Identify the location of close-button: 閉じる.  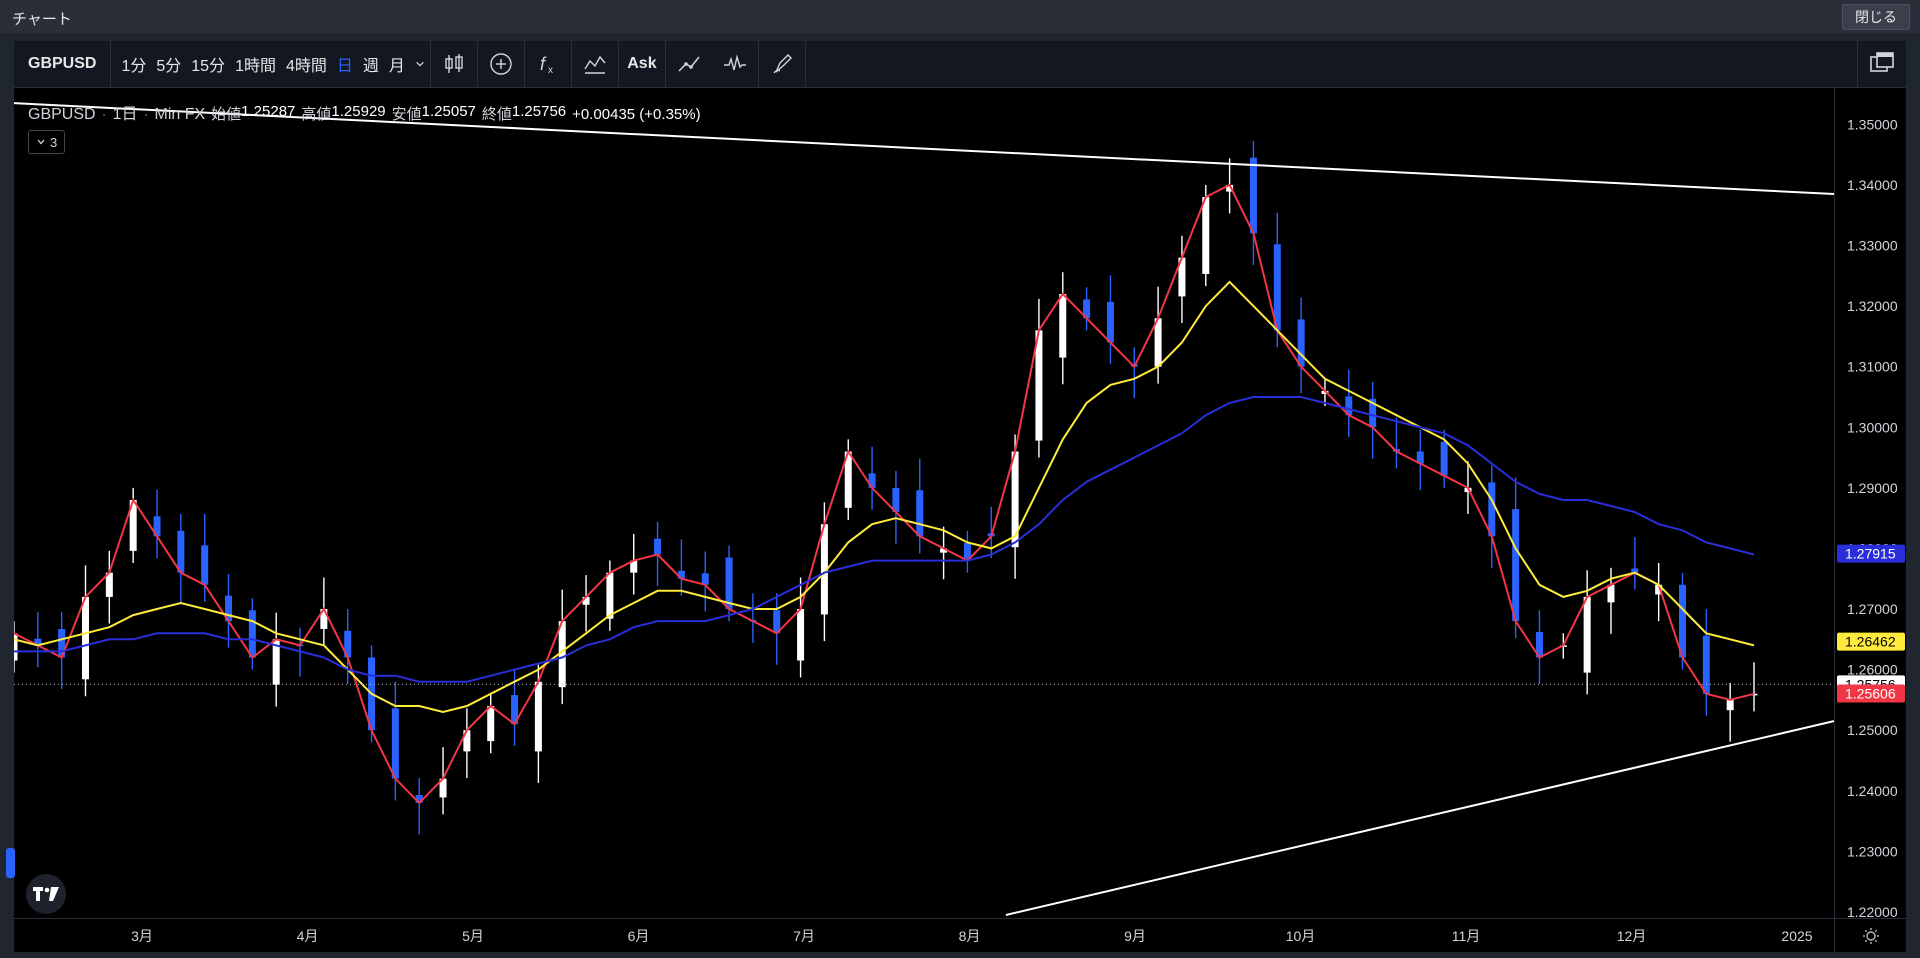
(1876, 17).